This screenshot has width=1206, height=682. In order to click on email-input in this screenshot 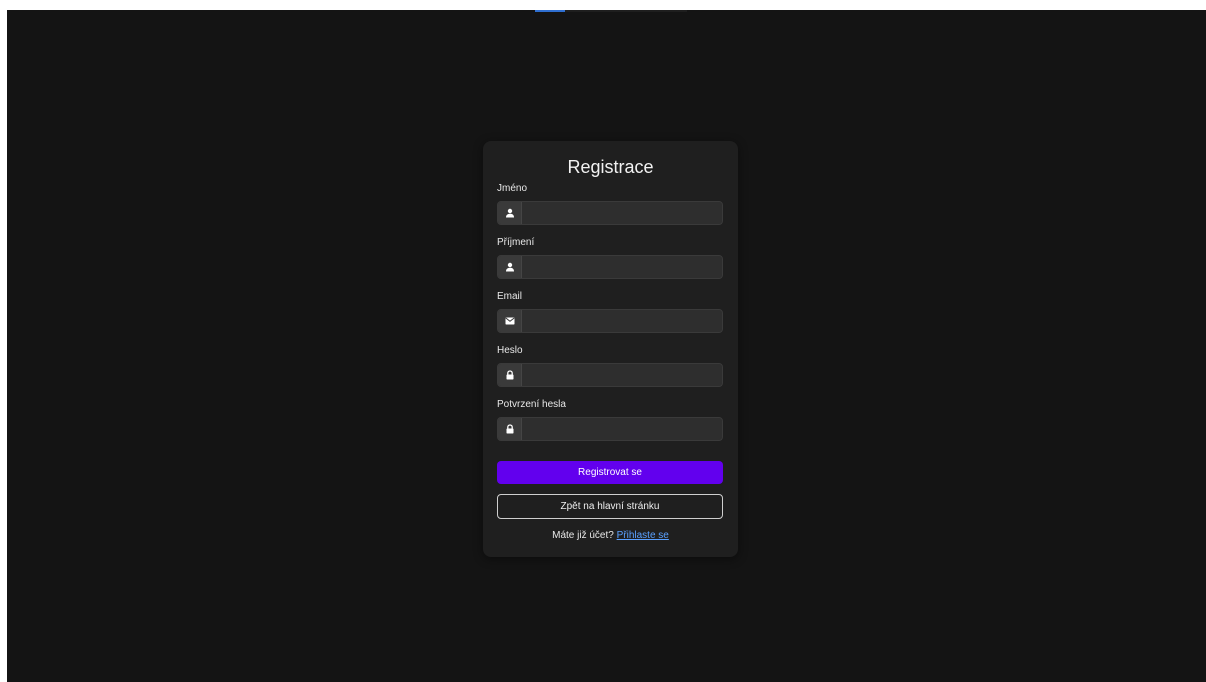, I will do `click(622, 321)`.